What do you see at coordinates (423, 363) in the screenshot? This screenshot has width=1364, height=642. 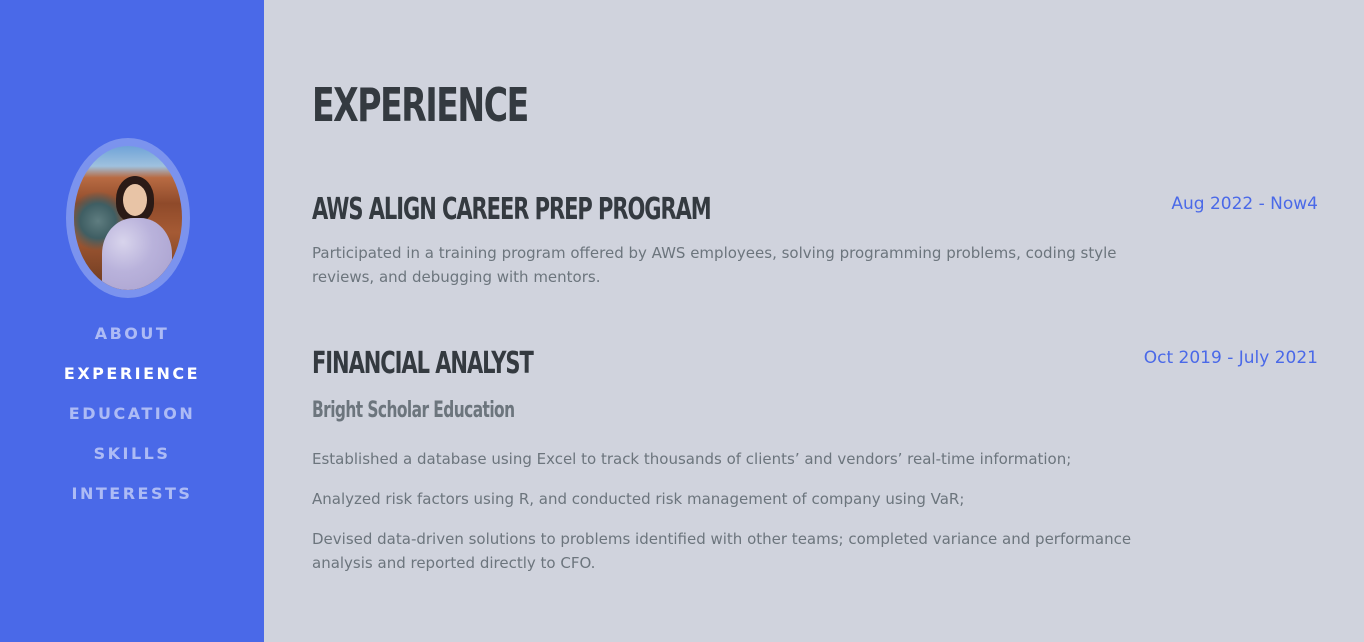 I see `job-title: FINANCIAL ANALYST` at bounding box center [423, 363].